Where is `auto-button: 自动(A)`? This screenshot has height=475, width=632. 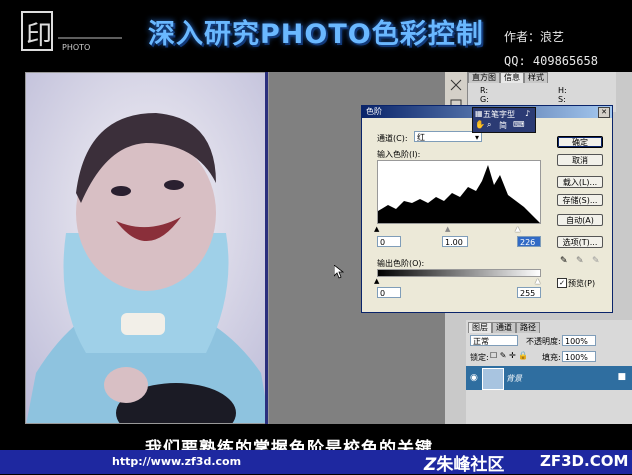 auto-button: 自动(A) is located at coordinates (580, 220).